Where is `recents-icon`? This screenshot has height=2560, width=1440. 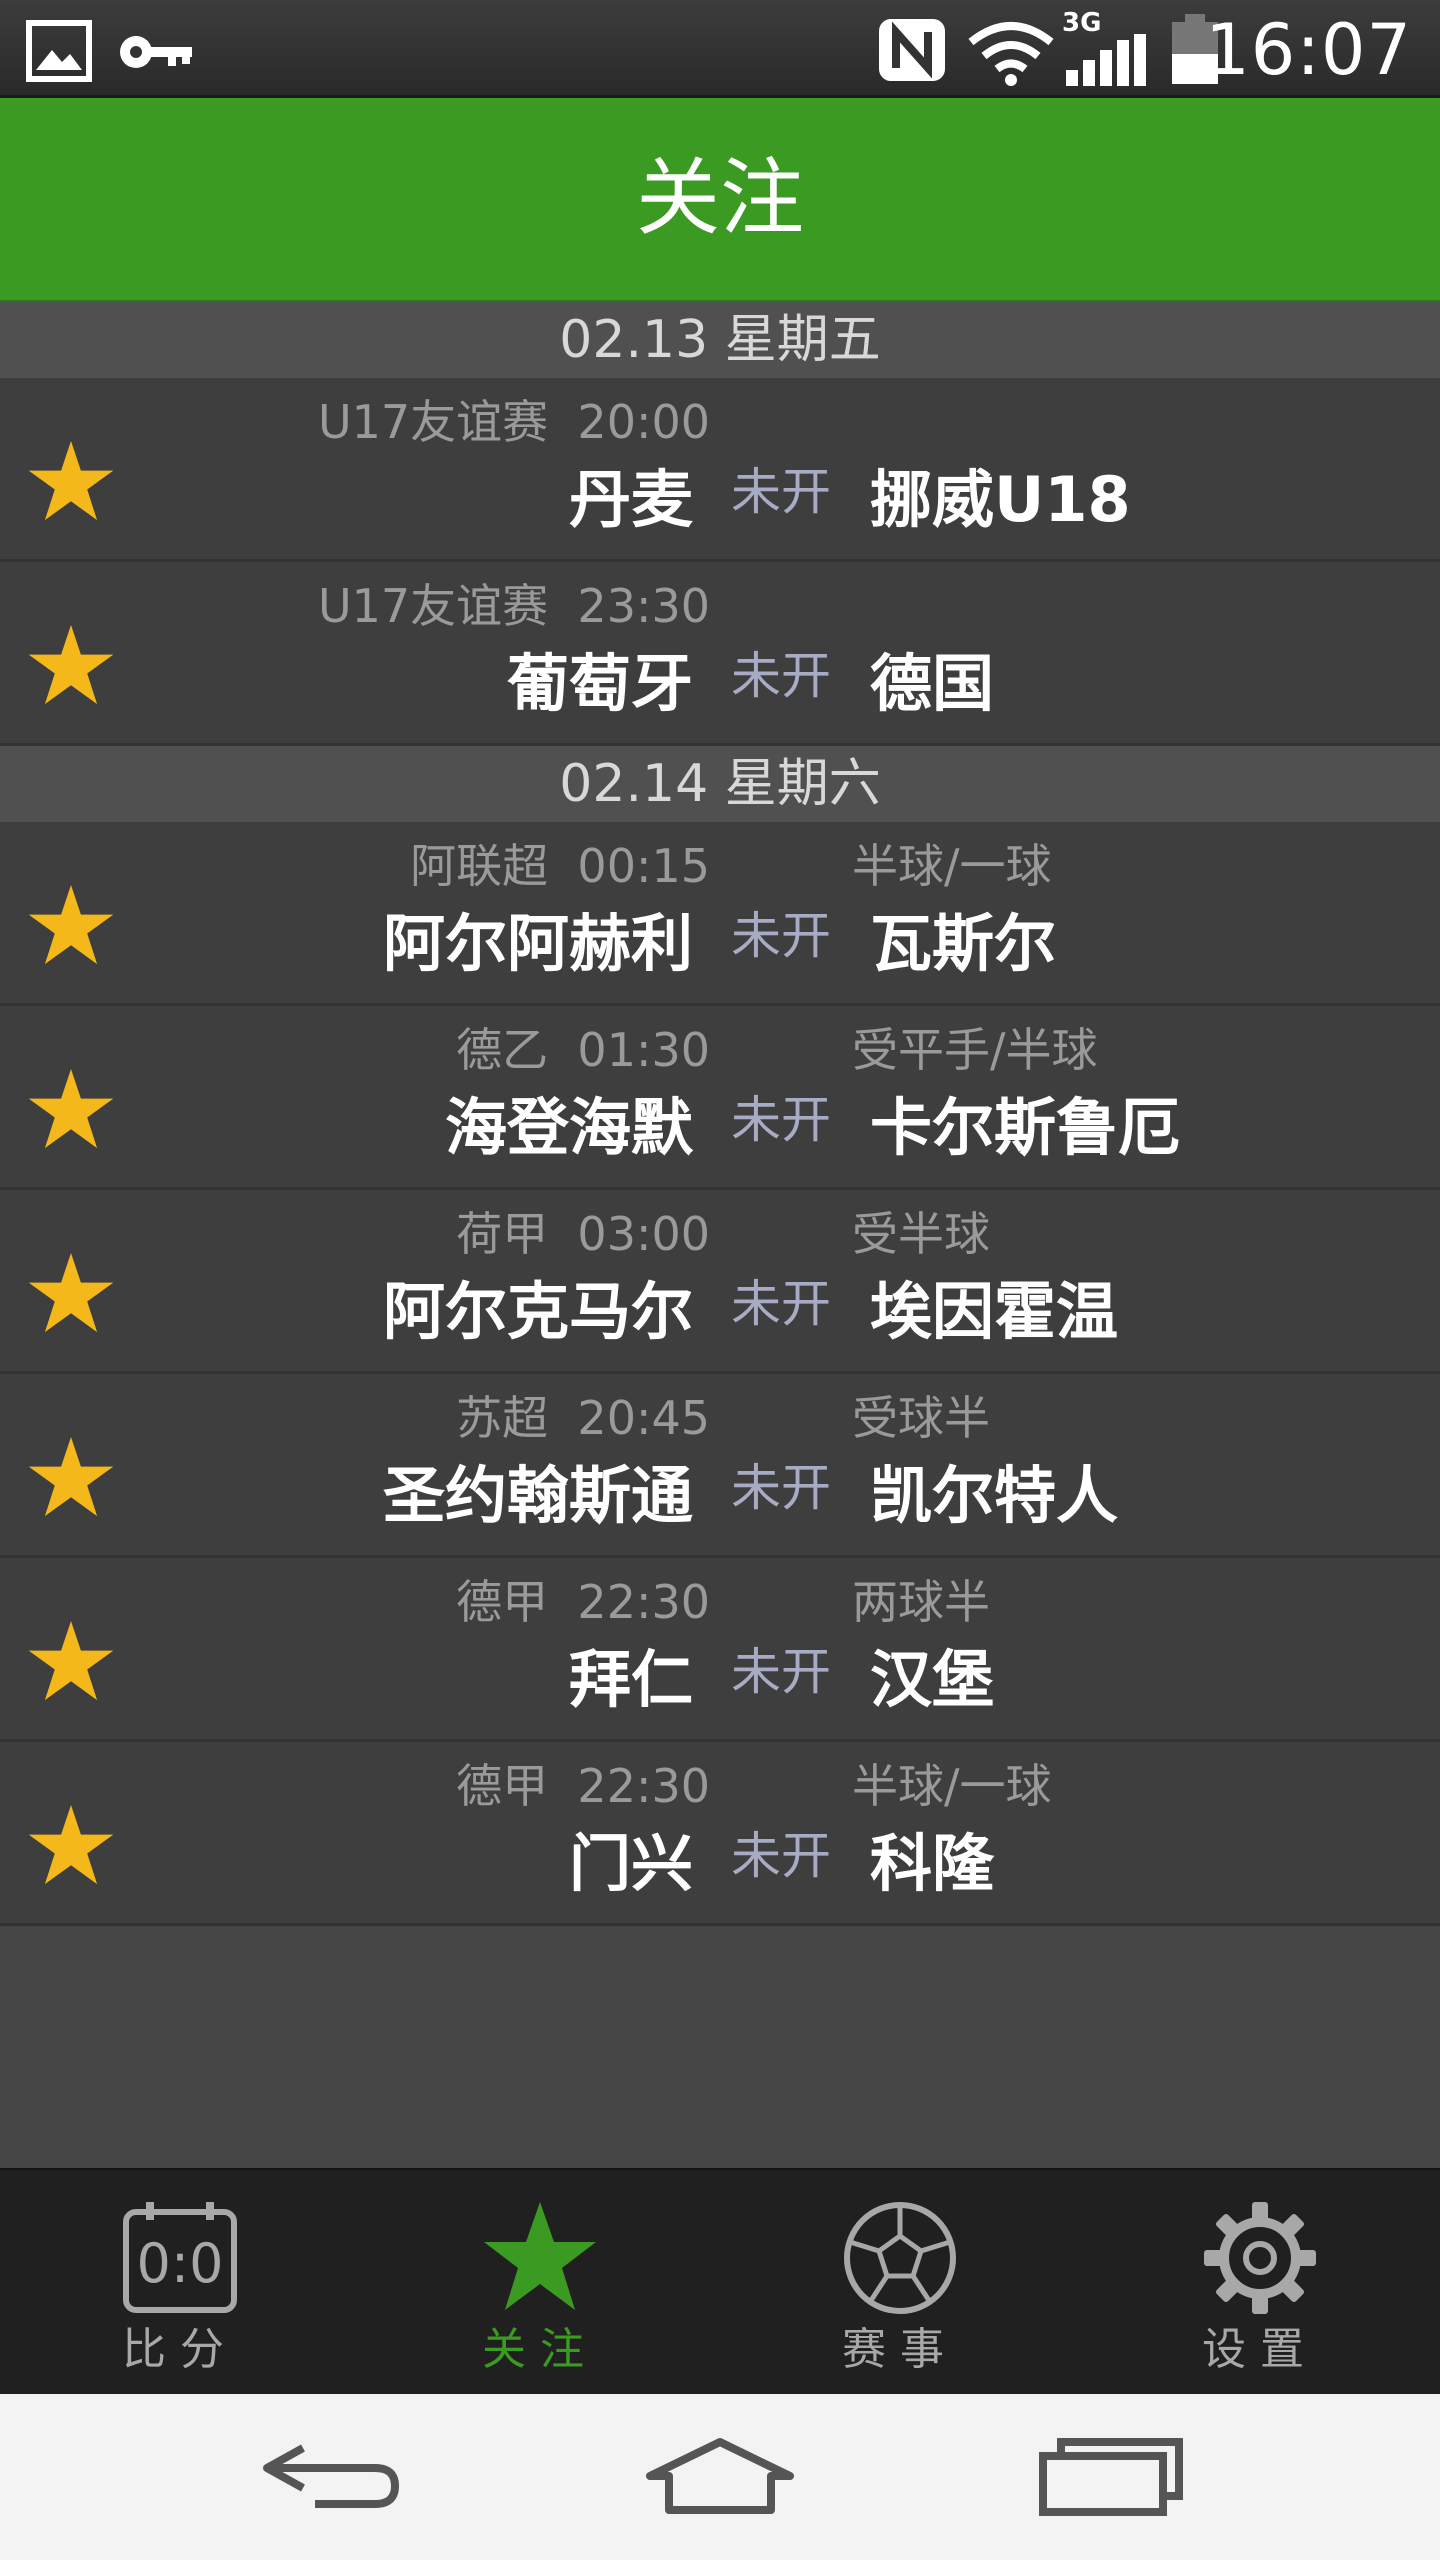
recents-icon is located at coordinates (1110, 2474).